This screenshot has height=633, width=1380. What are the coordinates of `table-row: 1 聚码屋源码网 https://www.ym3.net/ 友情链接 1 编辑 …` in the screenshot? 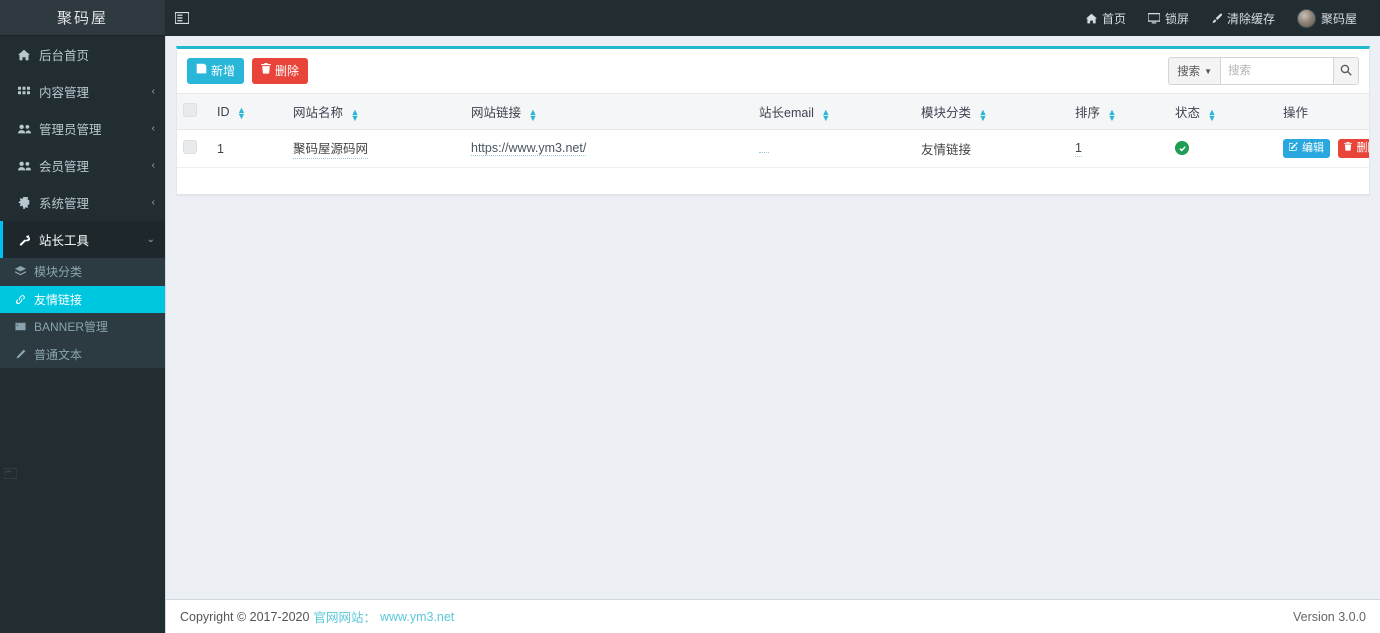 It's located at (773, 148).